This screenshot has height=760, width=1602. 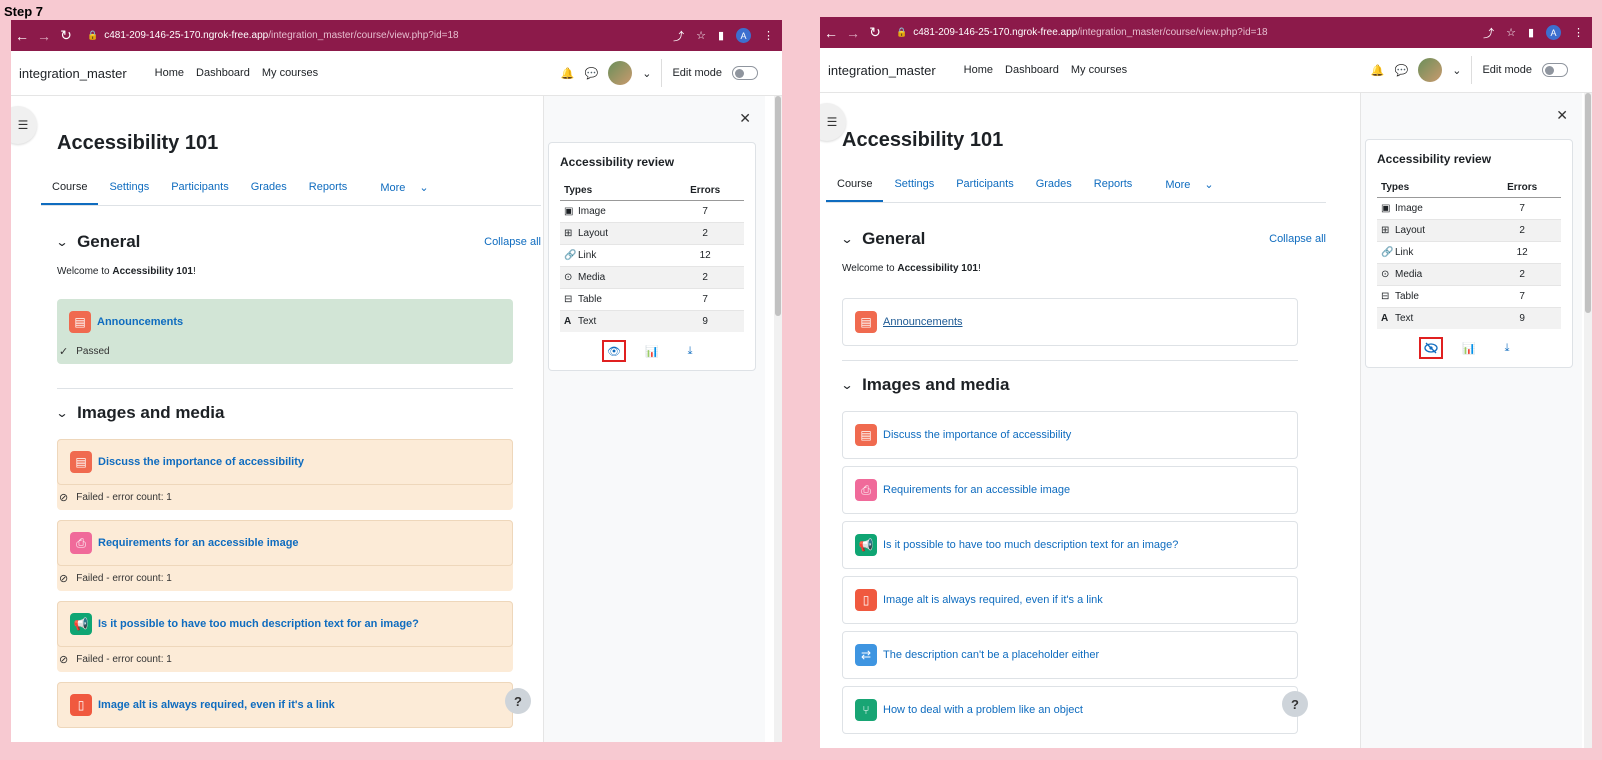 I want to click on status-badge: ✓ Passed, so click(x=285, y=354).